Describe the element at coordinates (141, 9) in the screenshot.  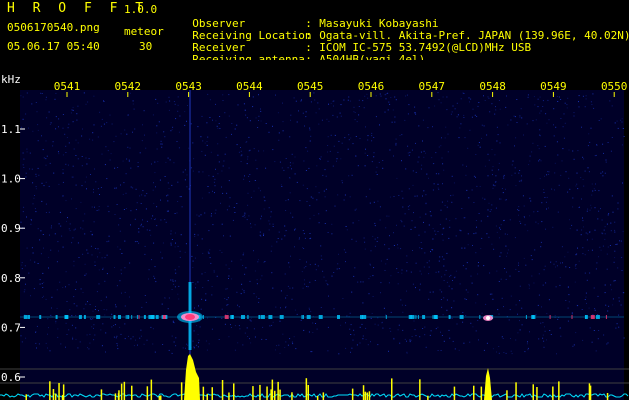
I see `app-version: 1.0.0` at that location.